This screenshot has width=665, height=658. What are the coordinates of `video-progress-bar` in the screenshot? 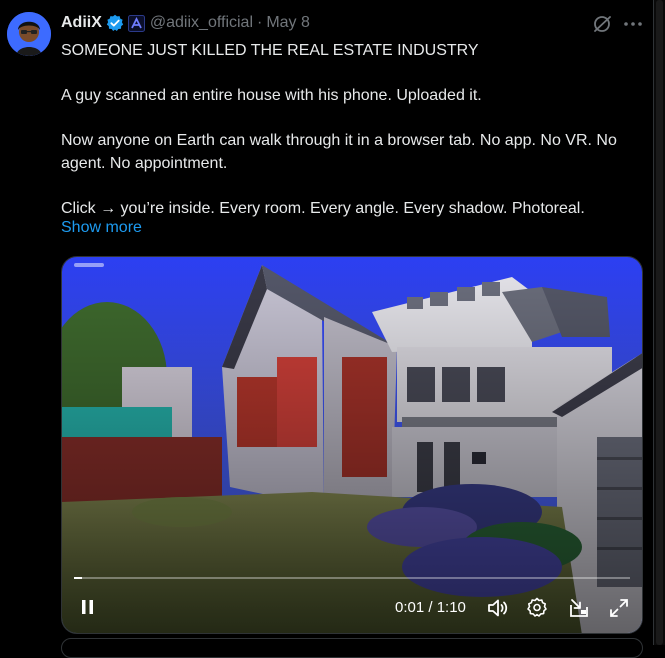 It's located at (352, 578).